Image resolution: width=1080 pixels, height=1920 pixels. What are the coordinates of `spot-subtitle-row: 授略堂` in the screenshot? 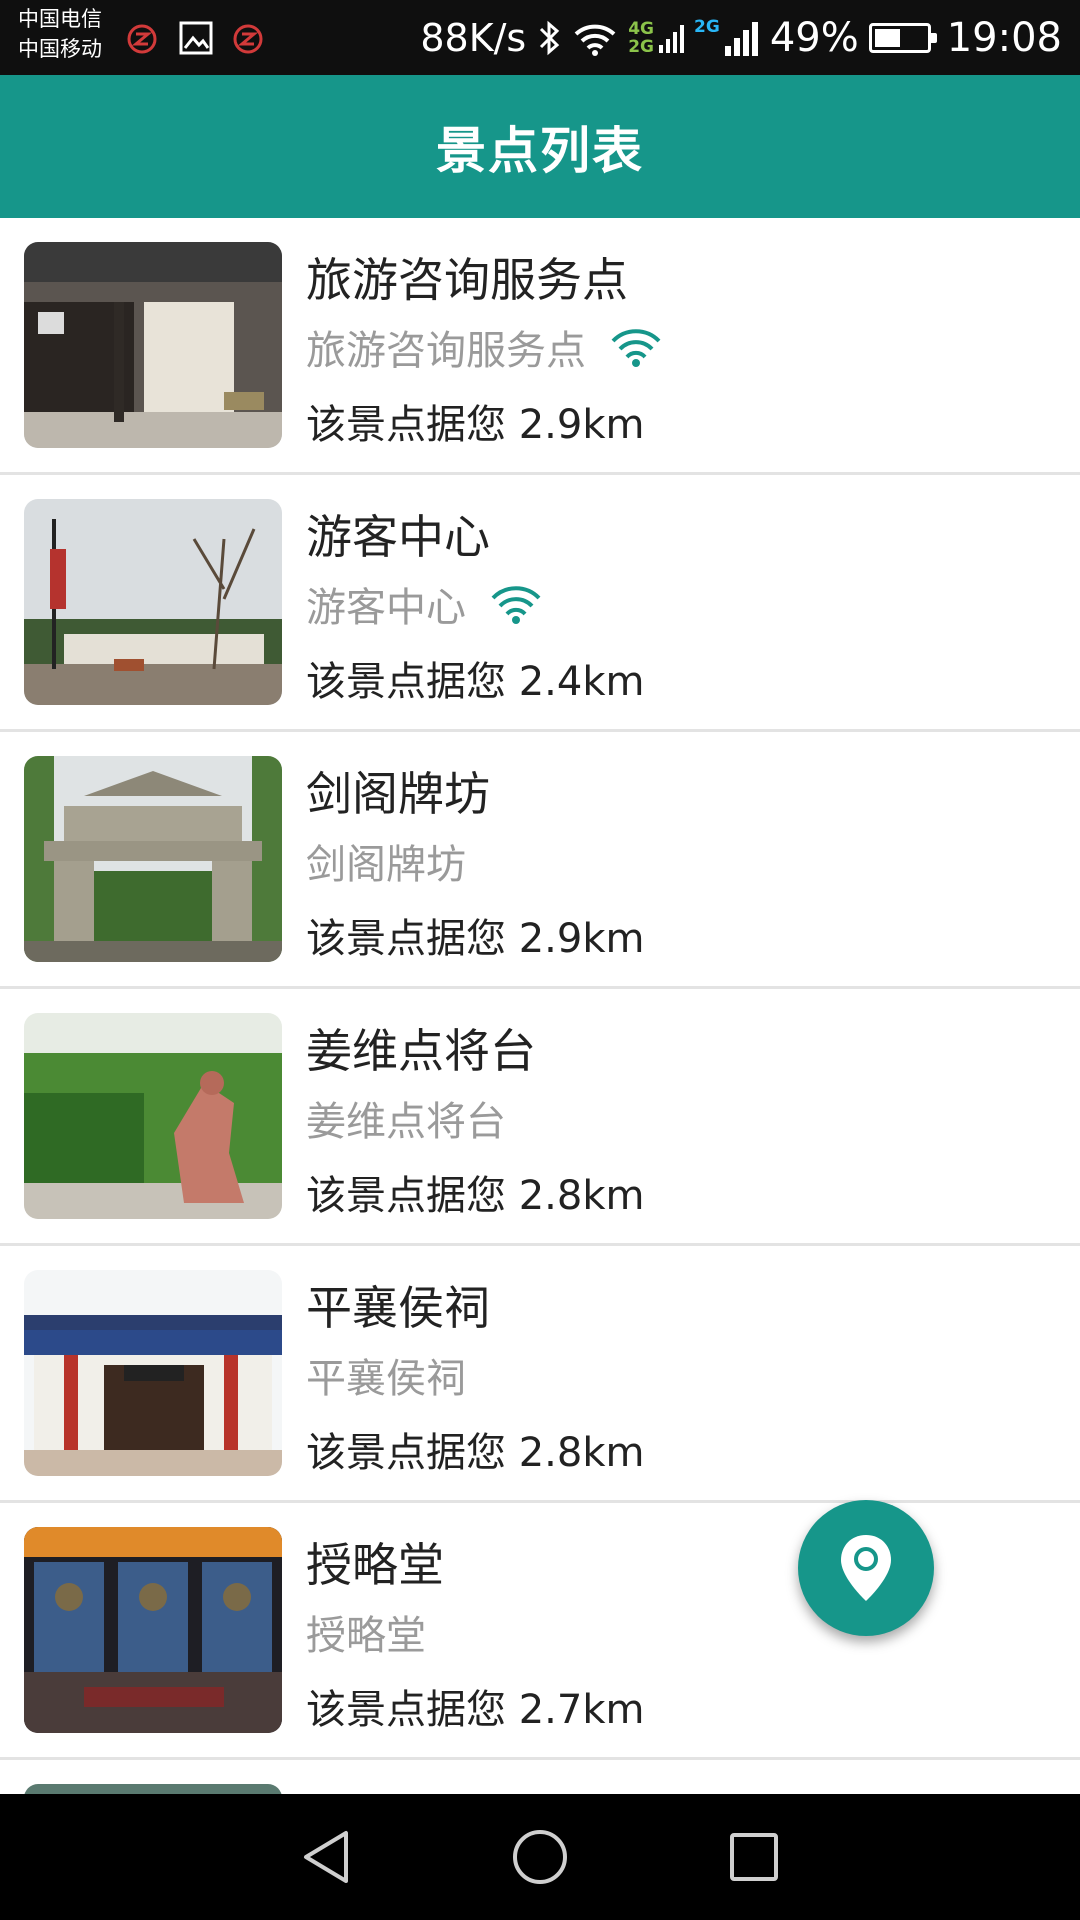 It's located at (366, 1632).